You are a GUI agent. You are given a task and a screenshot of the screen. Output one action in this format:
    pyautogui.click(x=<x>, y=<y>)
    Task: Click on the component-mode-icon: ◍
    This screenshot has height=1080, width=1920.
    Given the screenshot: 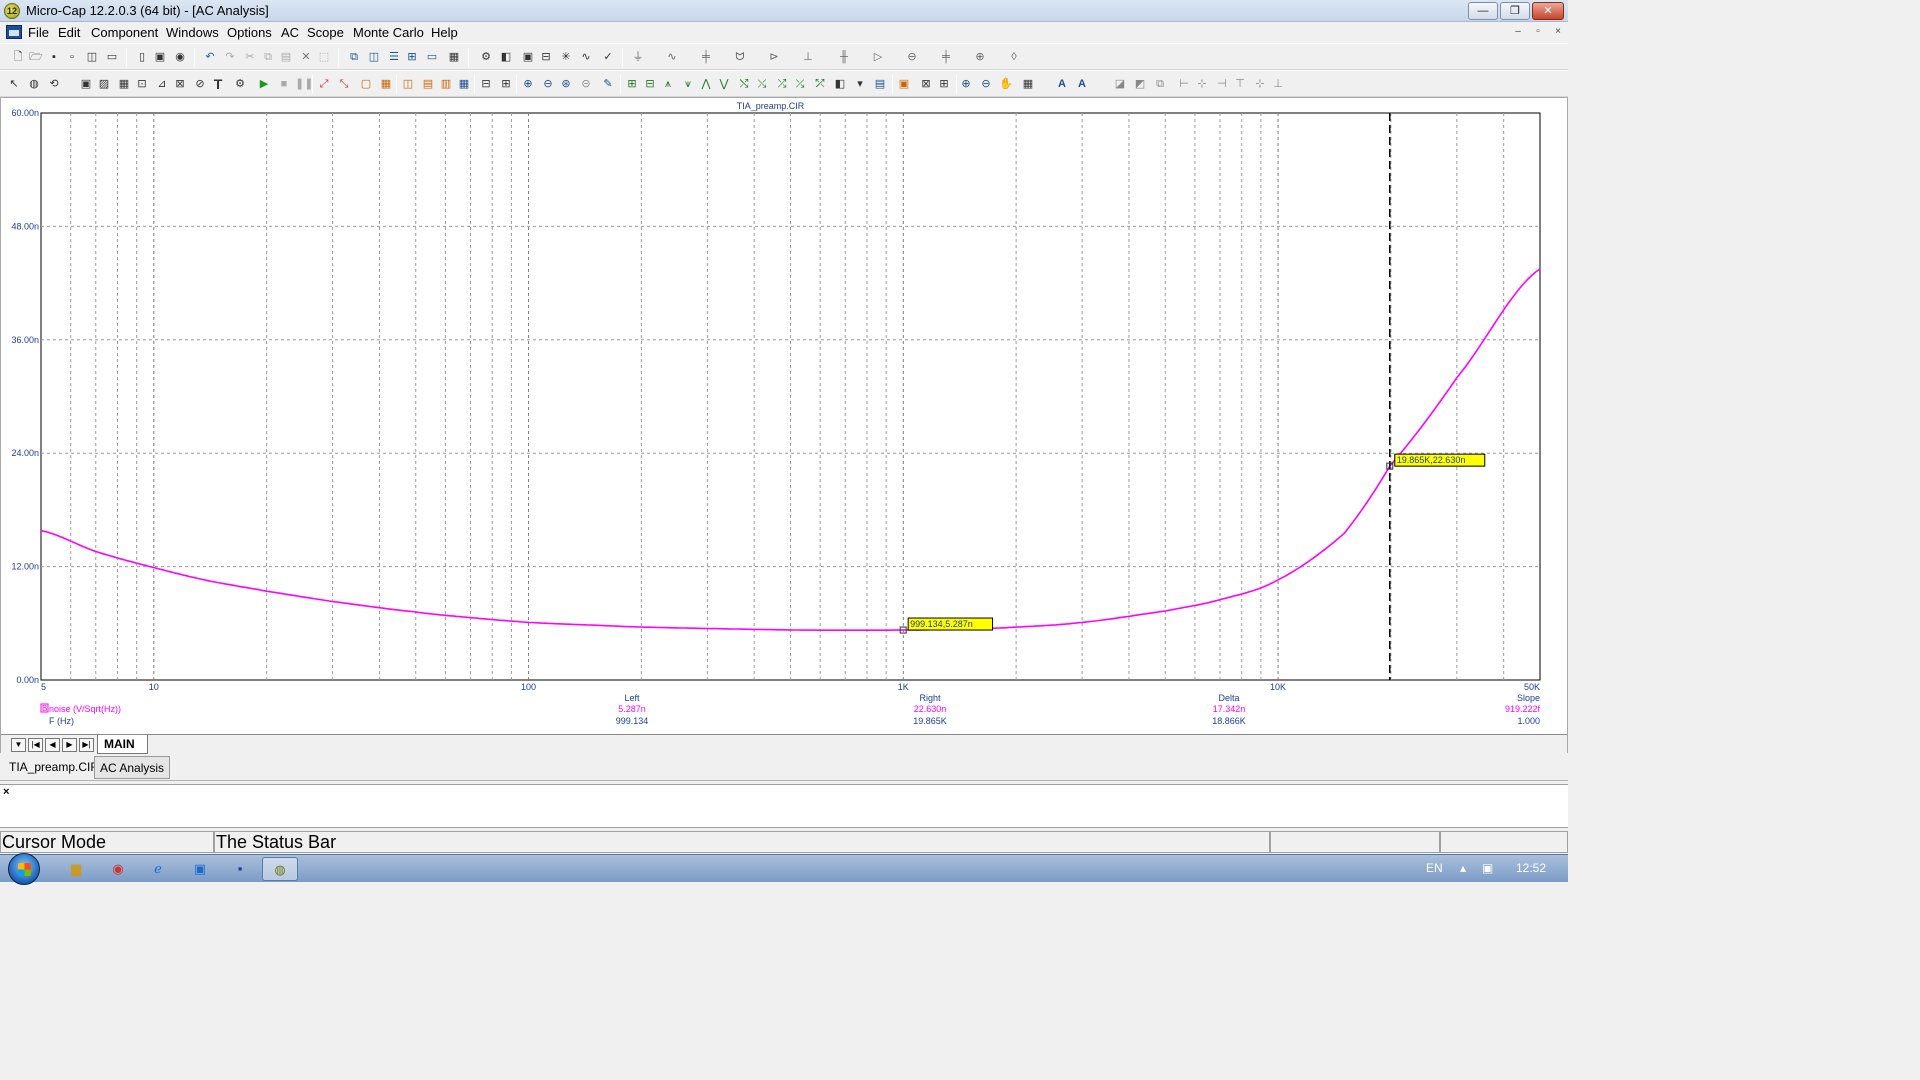 What is the action you would take?
    pyautogui.click(x=34, y=84)
    